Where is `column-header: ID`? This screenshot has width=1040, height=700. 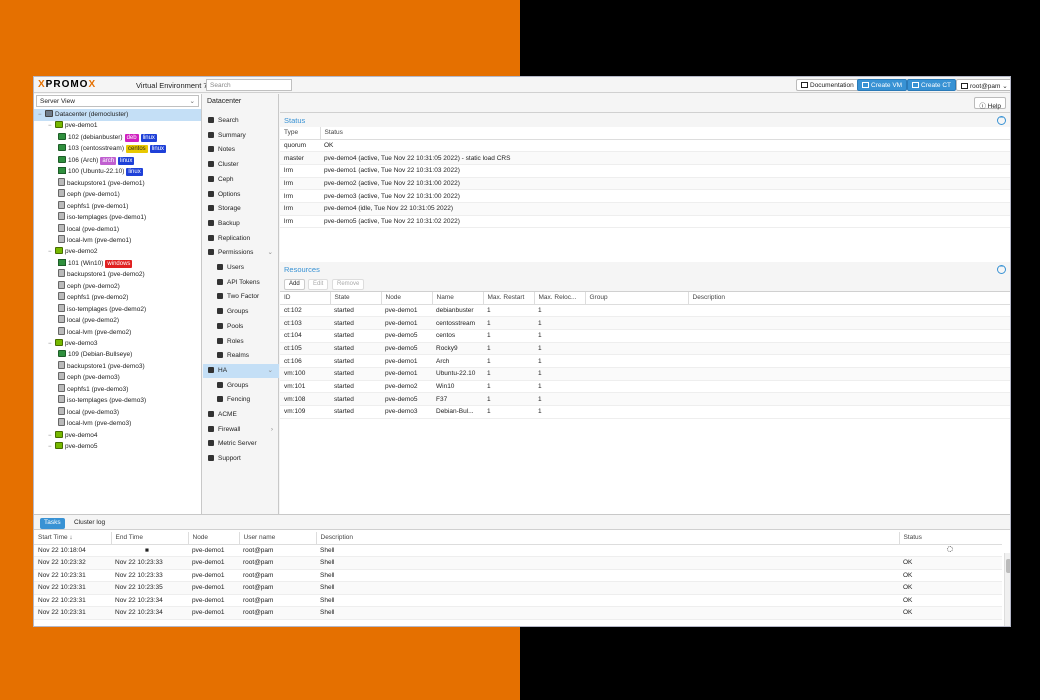
column-header: ID is located at coordinates (305, 298).